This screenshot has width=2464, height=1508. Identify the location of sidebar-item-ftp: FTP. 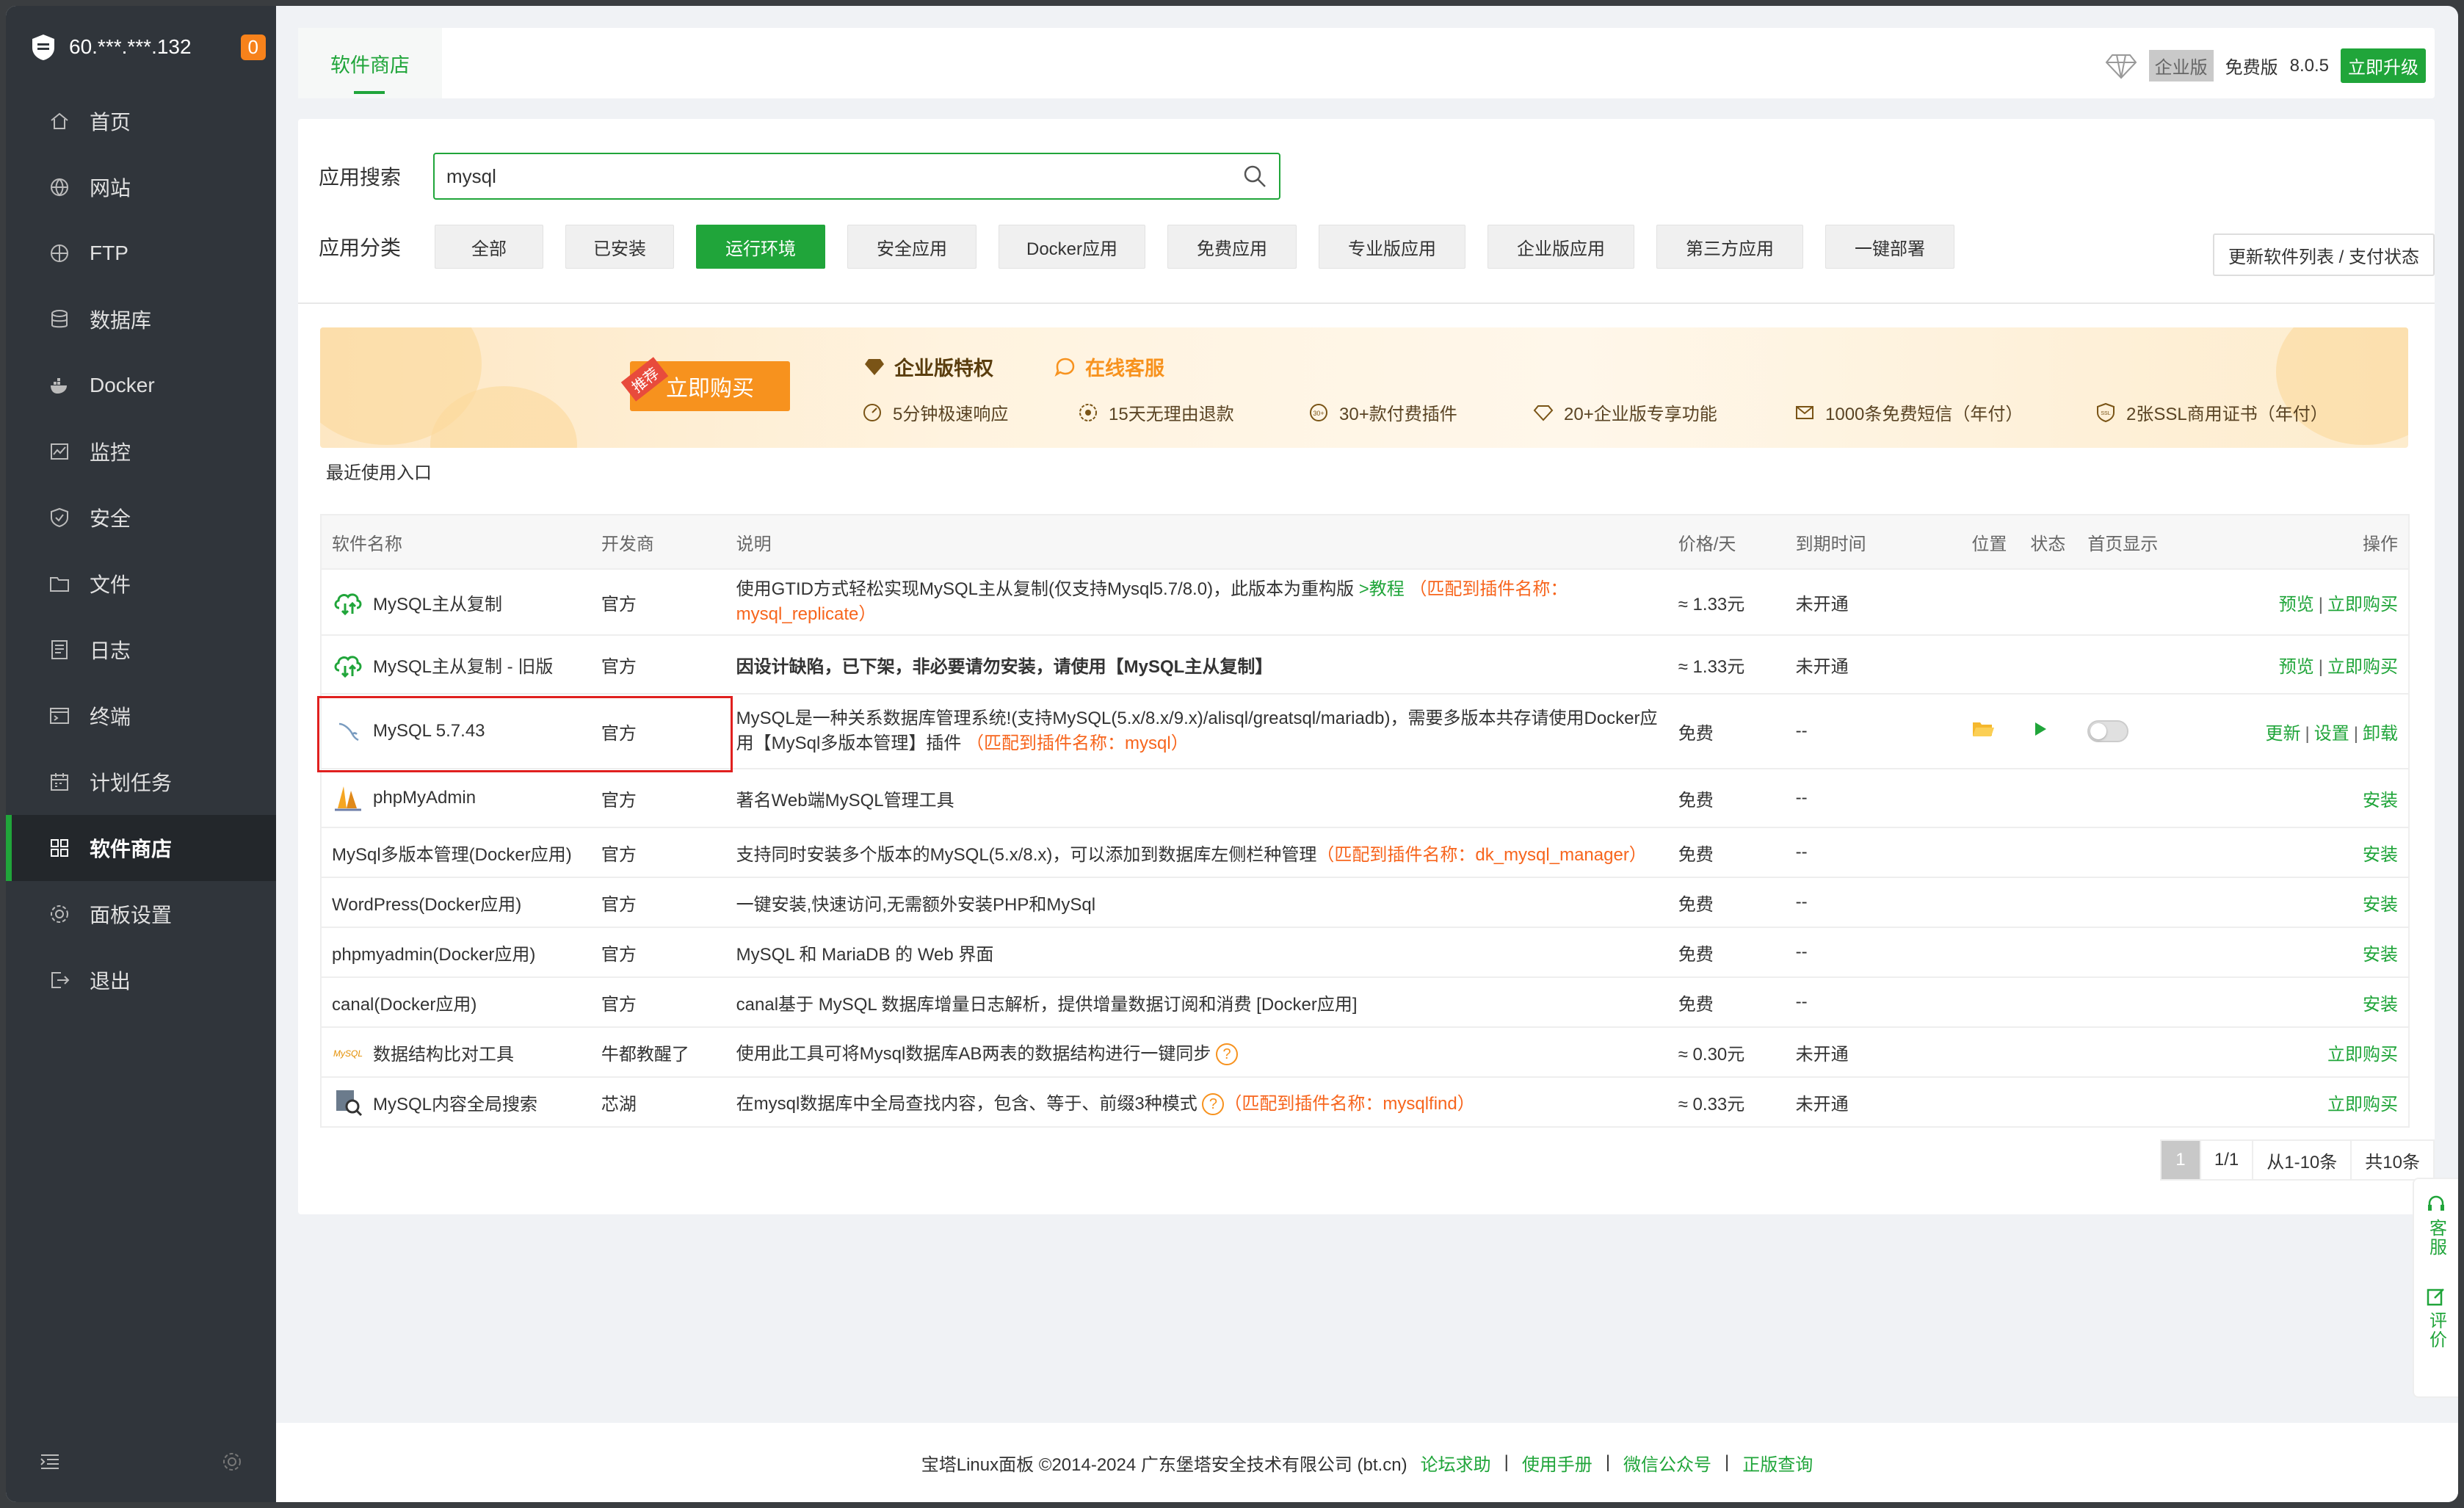
(141, 253).